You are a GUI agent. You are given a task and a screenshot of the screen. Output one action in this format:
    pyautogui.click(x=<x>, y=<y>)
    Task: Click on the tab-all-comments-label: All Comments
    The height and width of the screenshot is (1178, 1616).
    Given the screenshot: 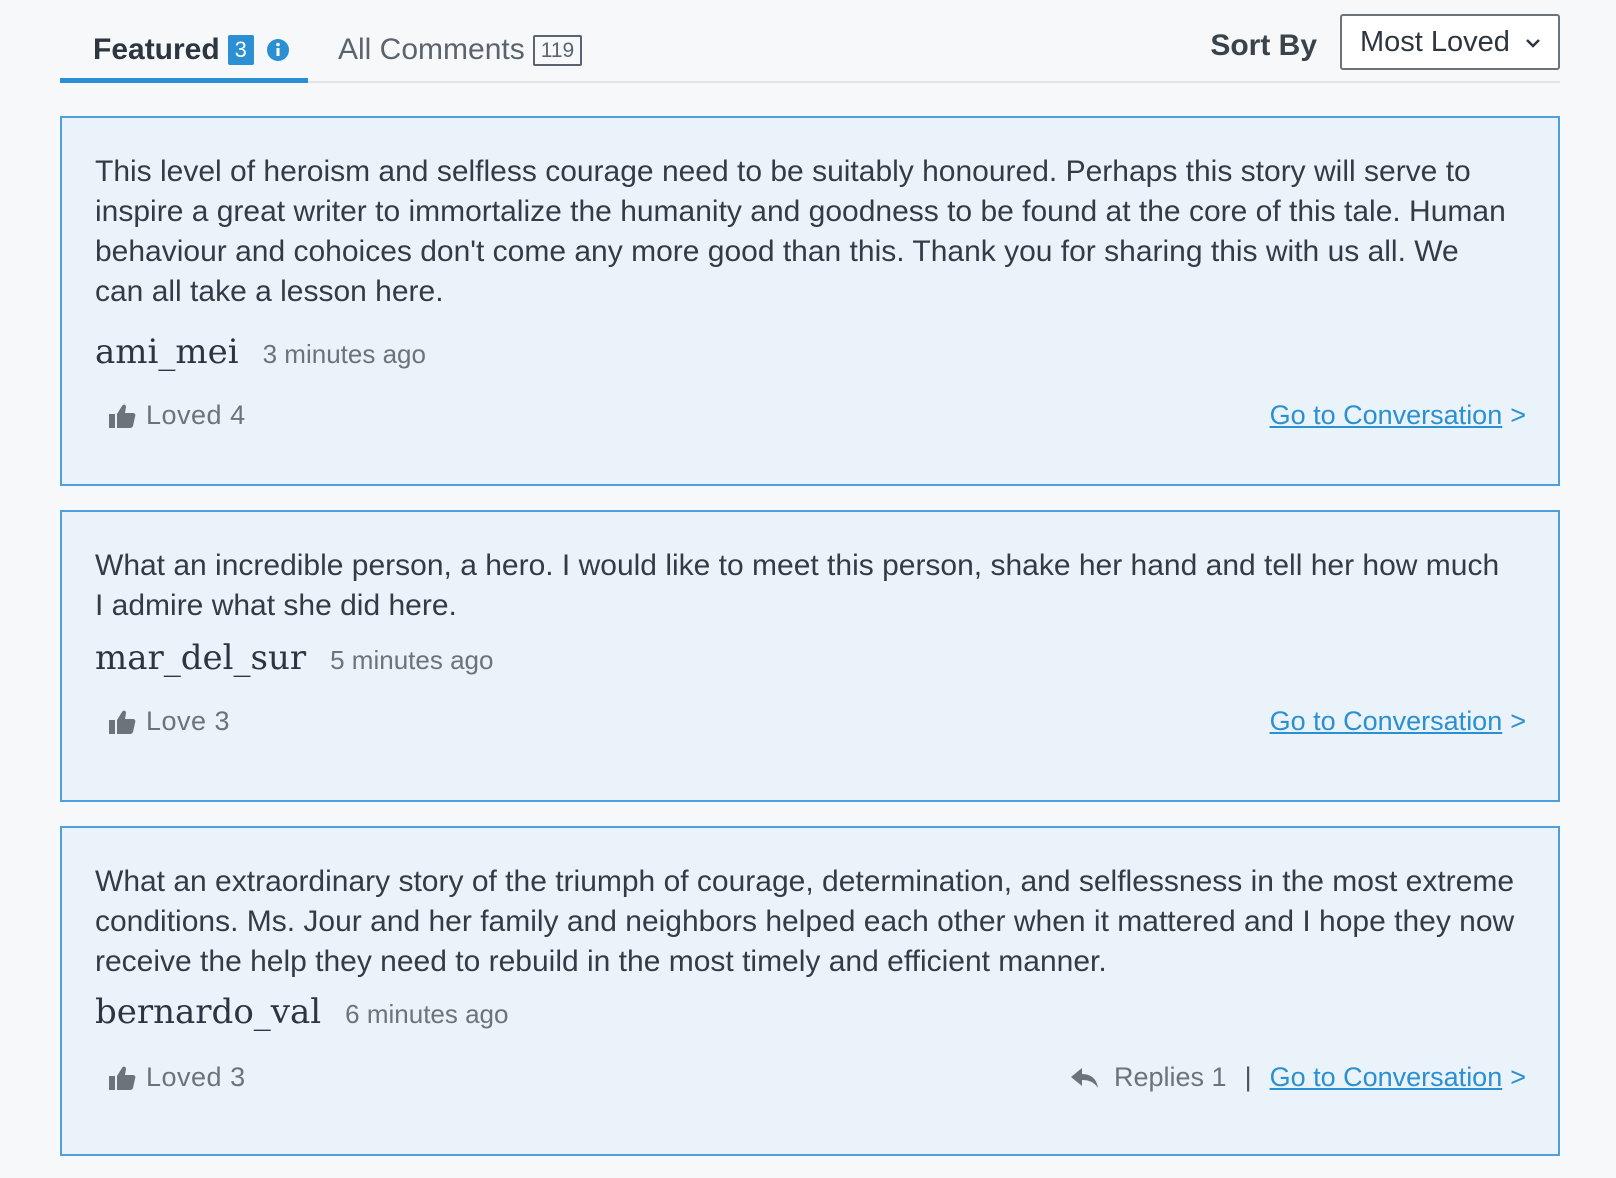 What is the action you would take?
    pyautogui.click(x=431, y=49)
    